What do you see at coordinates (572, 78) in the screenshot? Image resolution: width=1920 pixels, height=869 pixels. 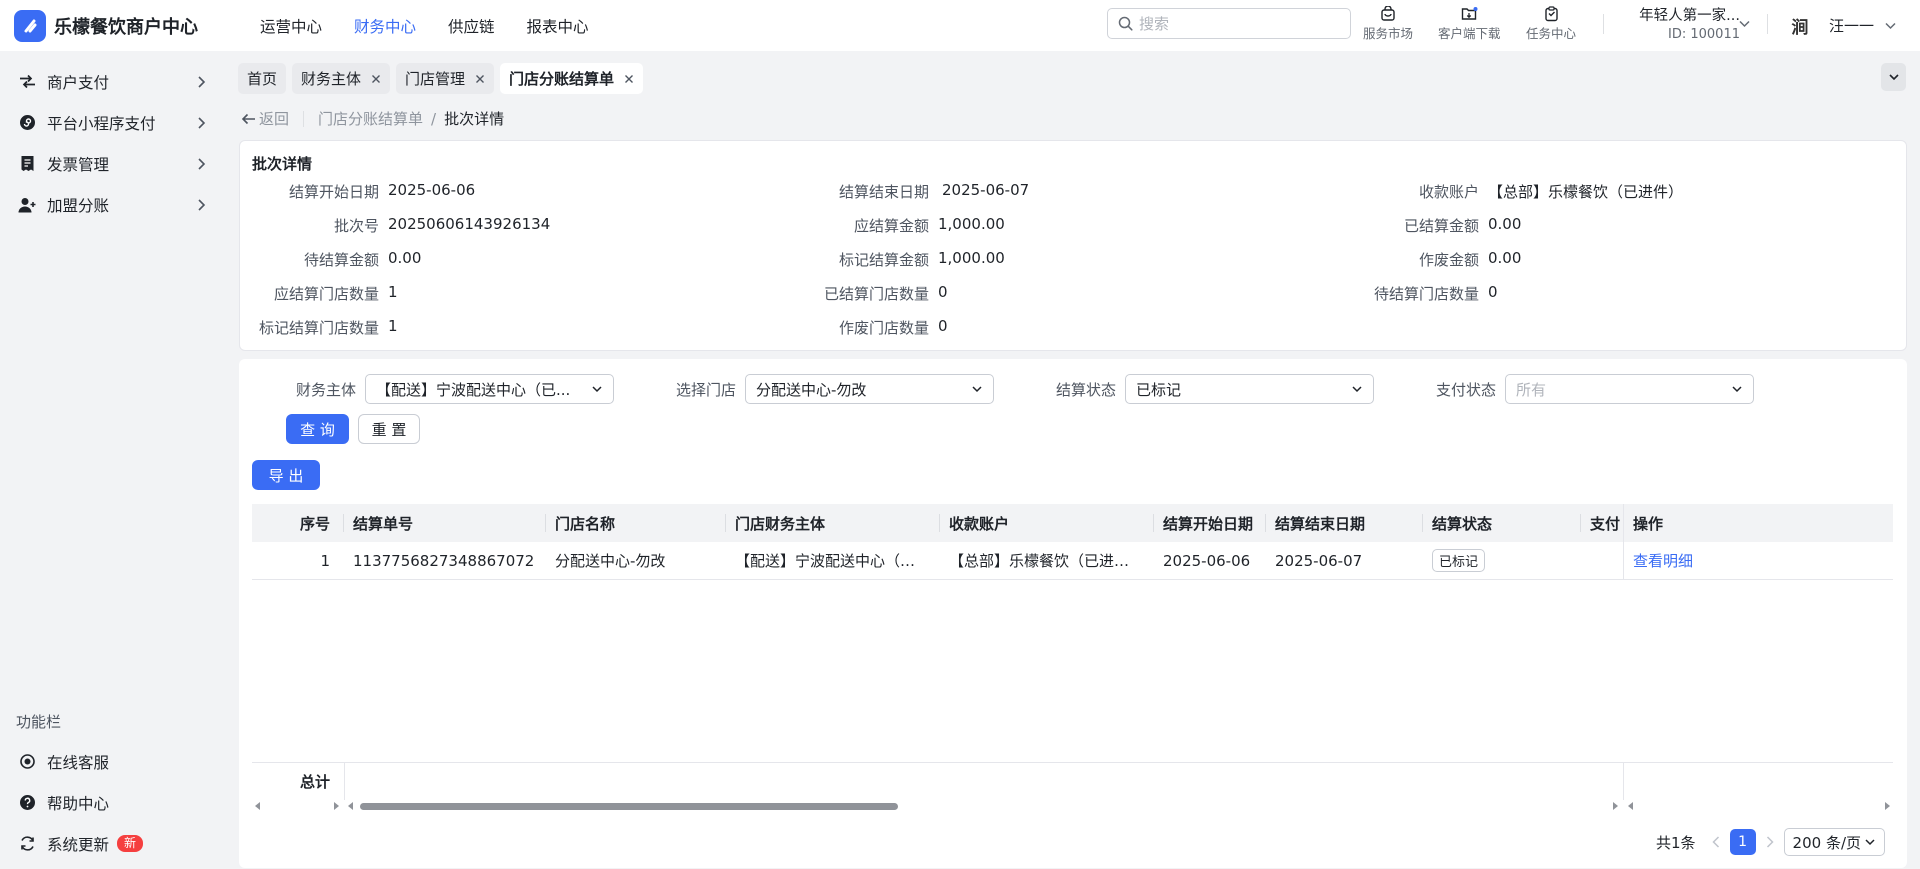 I see `tab-store-settlement: 门店分账结算单` at bounding box center [572, 78].